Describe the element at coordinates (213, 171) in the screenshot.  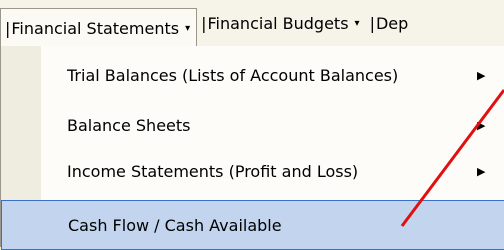
I see `menu-item-label: Income Statements (Profit and Loss)` at that location.